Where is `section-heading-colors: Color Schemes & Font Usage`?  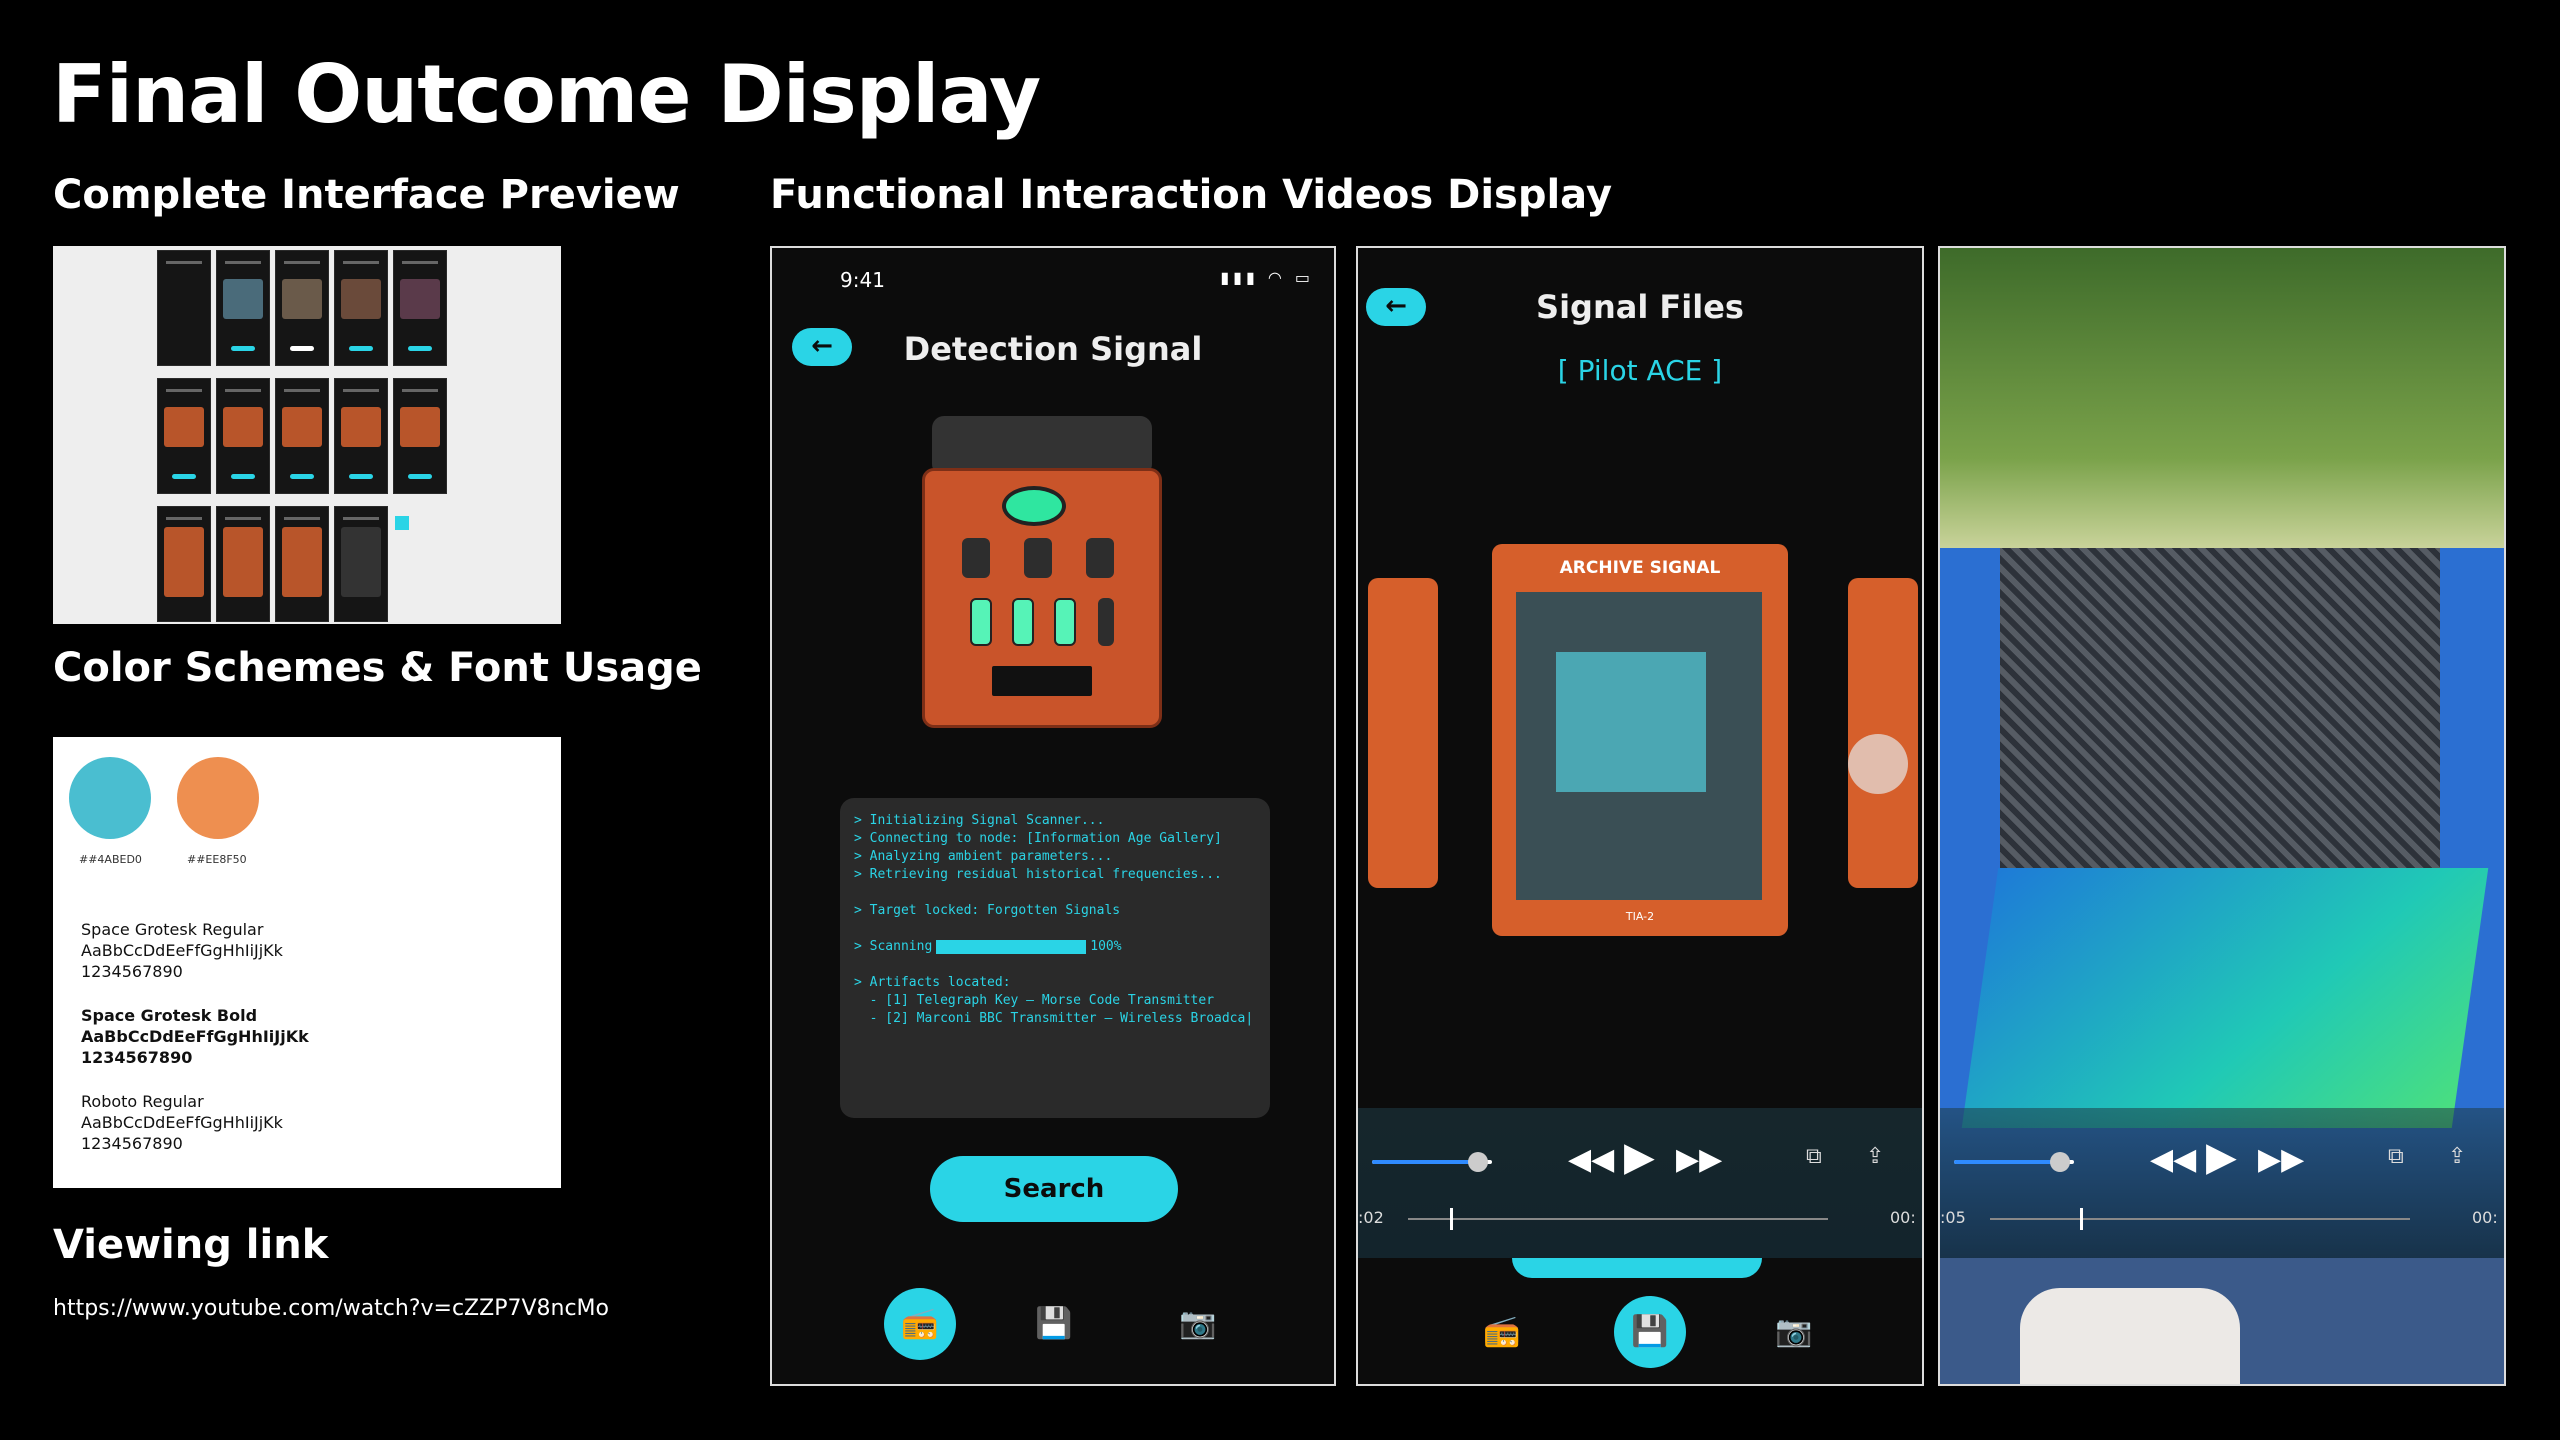 section-heading-colors: Color Schemes & Font Usage is located at coordinates (377, 668).